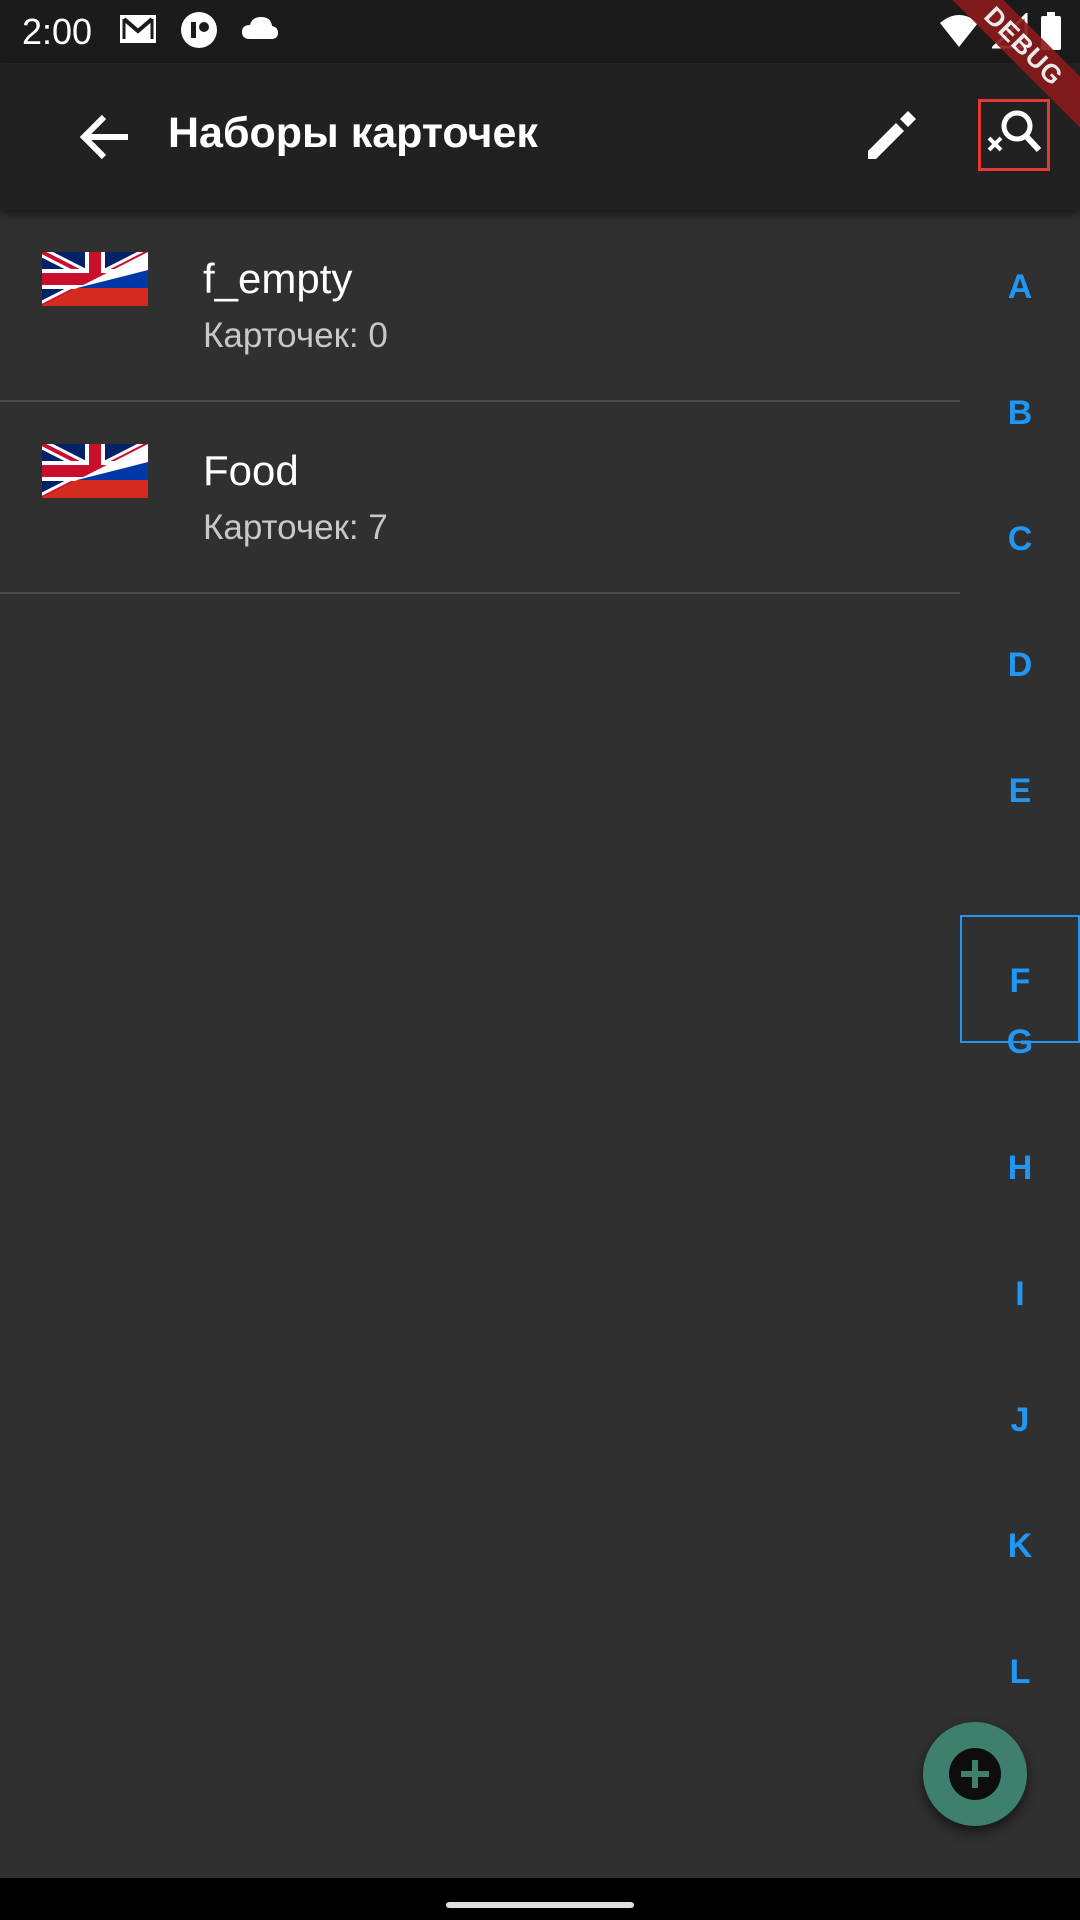 Image resolution: width=1080 pixels, height=1920 pixels. Describe the element at coordinates (480, 306) in the screenshot. I see `list-item: f_empty Карточек: 0` at that location.